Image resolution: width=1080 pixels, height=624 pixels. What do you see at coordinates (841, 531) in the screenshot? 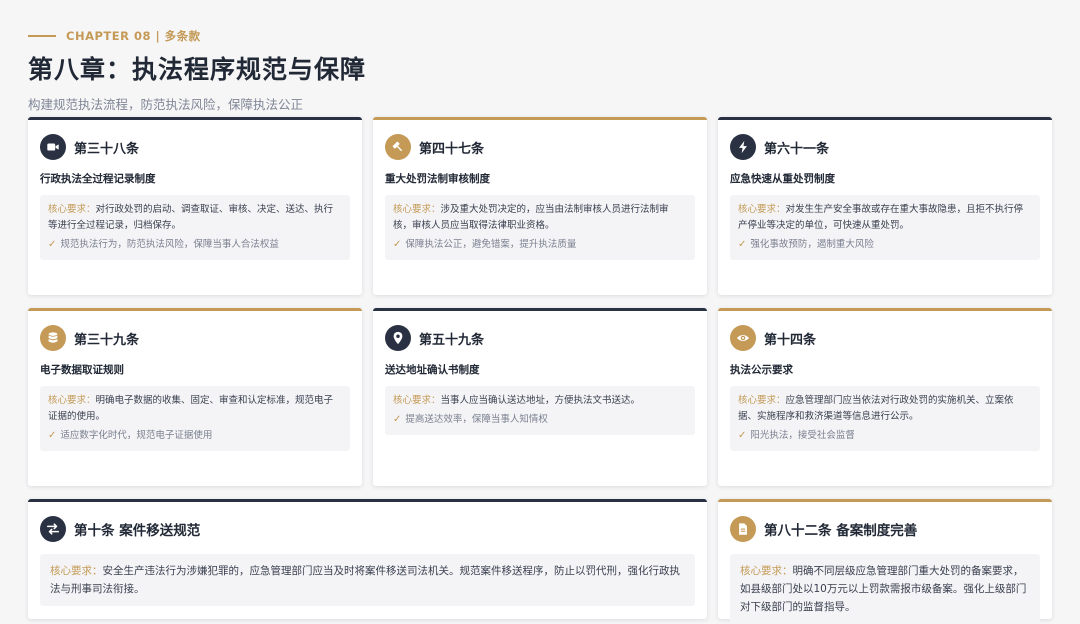
I see `article-number: 第八十二条 备案制度完善` at bounding box center [841, 531].